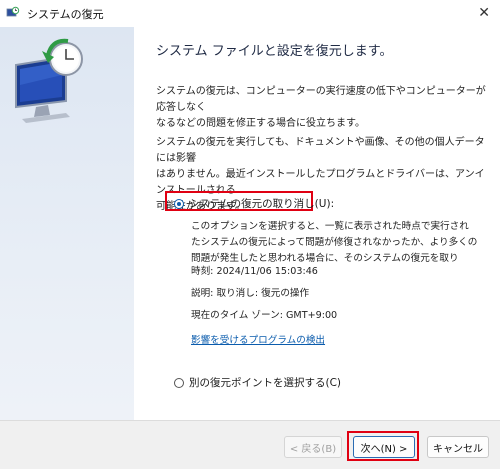 The width and height of the screenshot is (500, 469). I want to click on other-radio-button, so click(179, 382).